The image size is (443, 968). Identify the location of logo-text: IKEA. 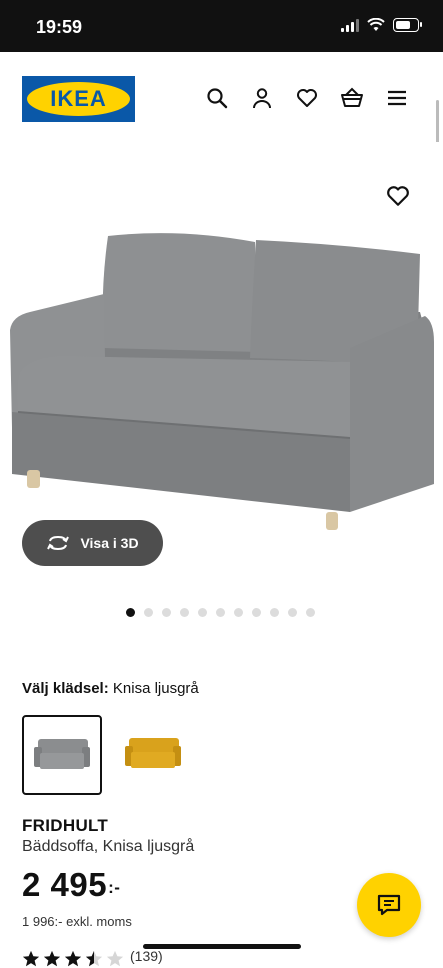
(78, 99).